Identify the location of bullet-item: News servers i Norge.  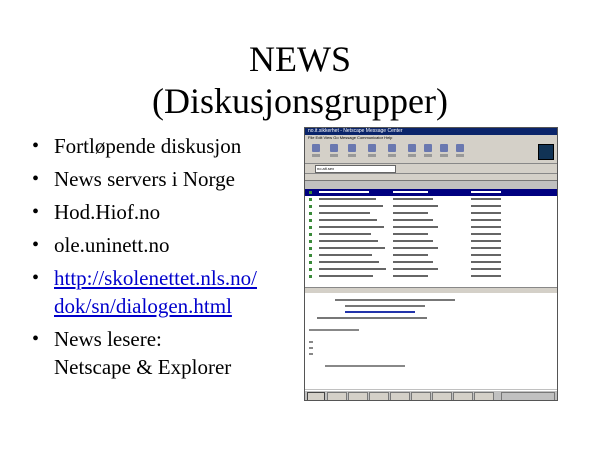
(167, 179).